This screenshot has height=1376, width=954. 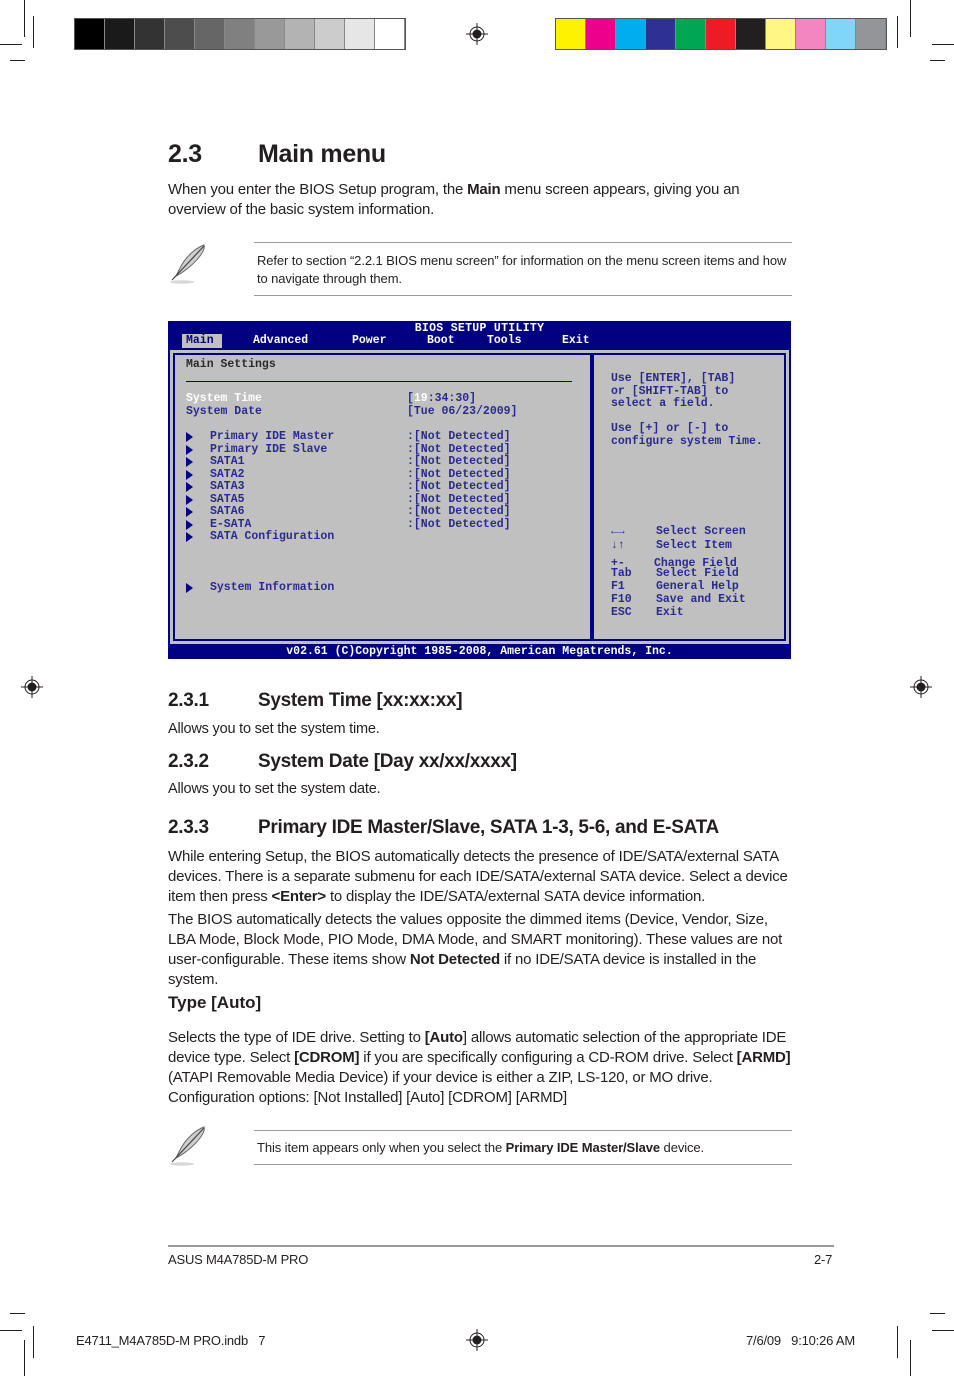 What do you see at coordinates (441, 341) in the screenshot?
I see `bios-tab-boot: Boot` at bounding box center [441, 341].